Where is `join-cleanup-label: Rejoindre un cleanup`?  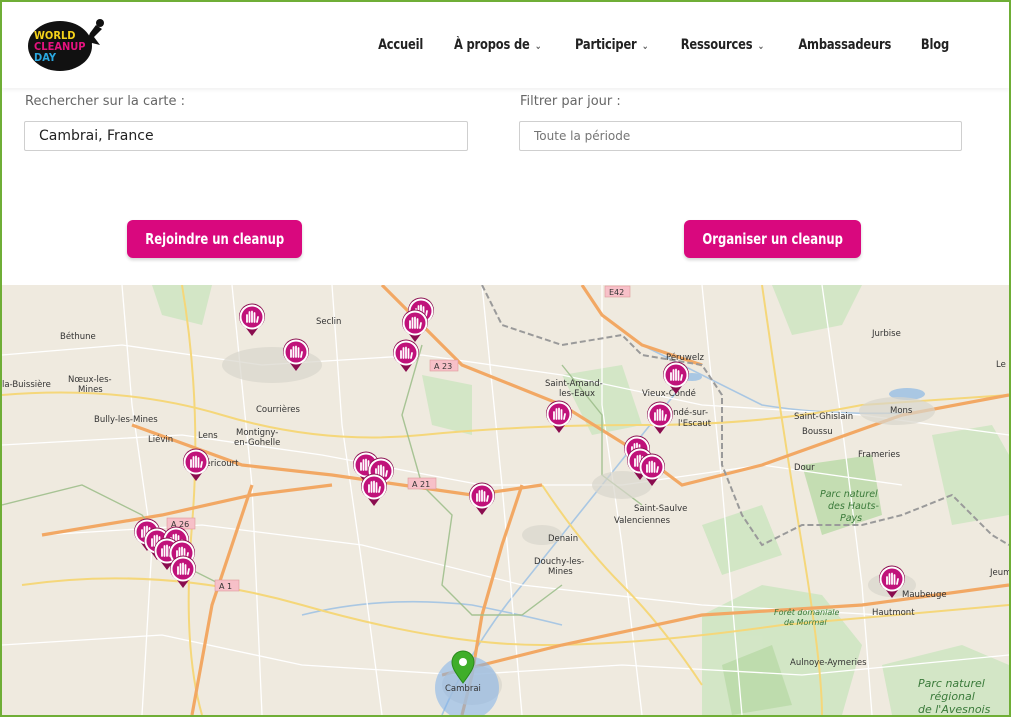 join-cleanup-label: Rejoindre un cleanup is located at coordinates (214, 239).